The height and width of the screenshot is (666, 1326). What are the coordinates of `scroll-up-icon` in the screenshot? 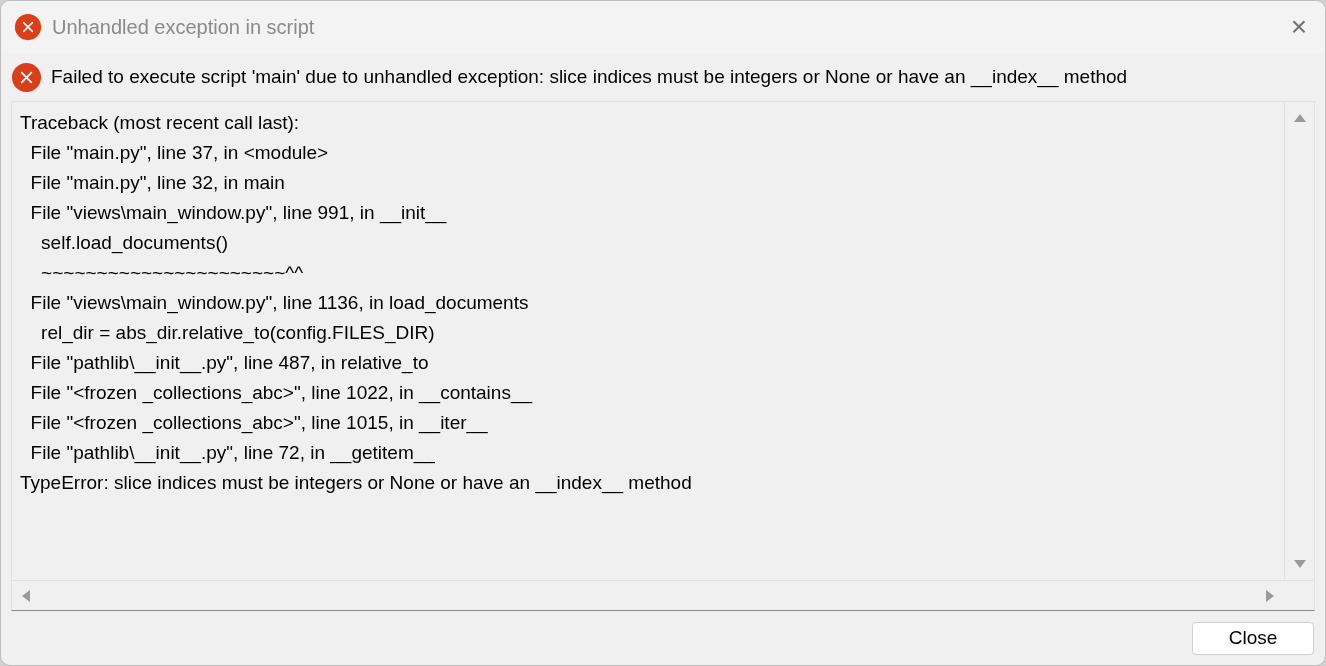 It's located at (1299, 118).